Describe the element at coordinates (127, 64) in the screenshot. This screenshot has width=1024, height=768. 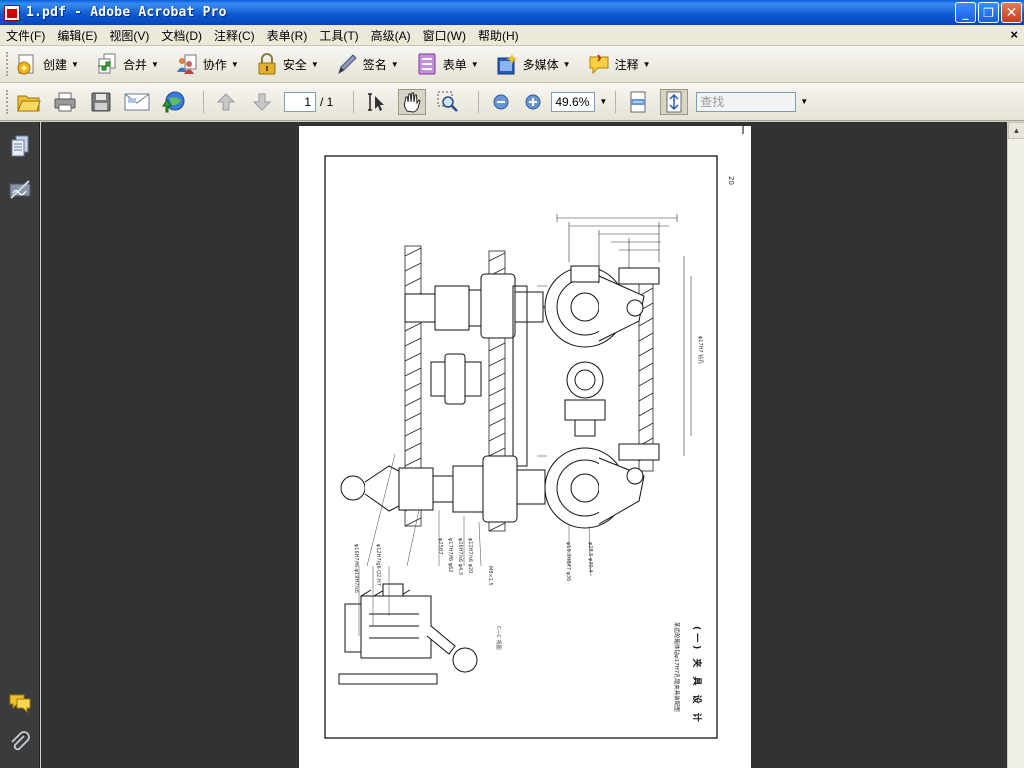
I see `combine-button: 合并 ▼` at that location.